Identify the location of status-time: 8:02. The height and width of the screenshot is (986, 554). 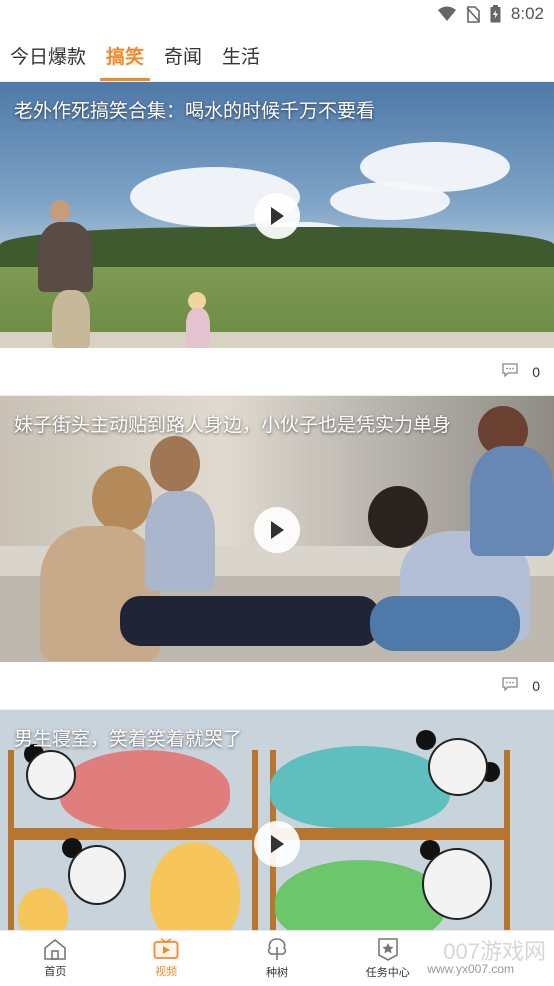
(527, 13).